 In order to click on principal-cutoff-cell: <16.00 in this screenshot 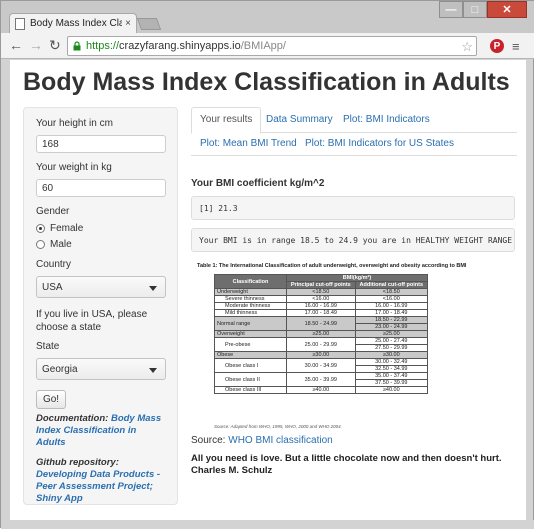, I will do `click(321, 299)`.